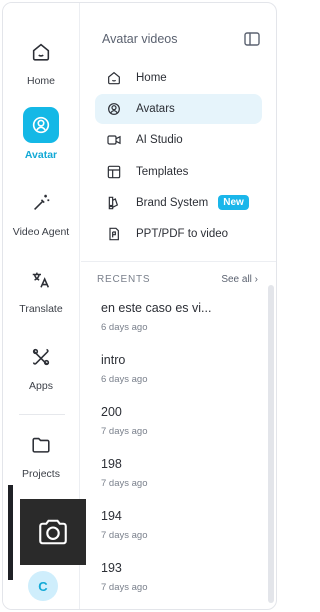 The width and height of the screenshot is (320, 612). Describe the element at coordinates (177, 279) in the screenshot. I see `recents-header: RECENTS See all ›` at that location.